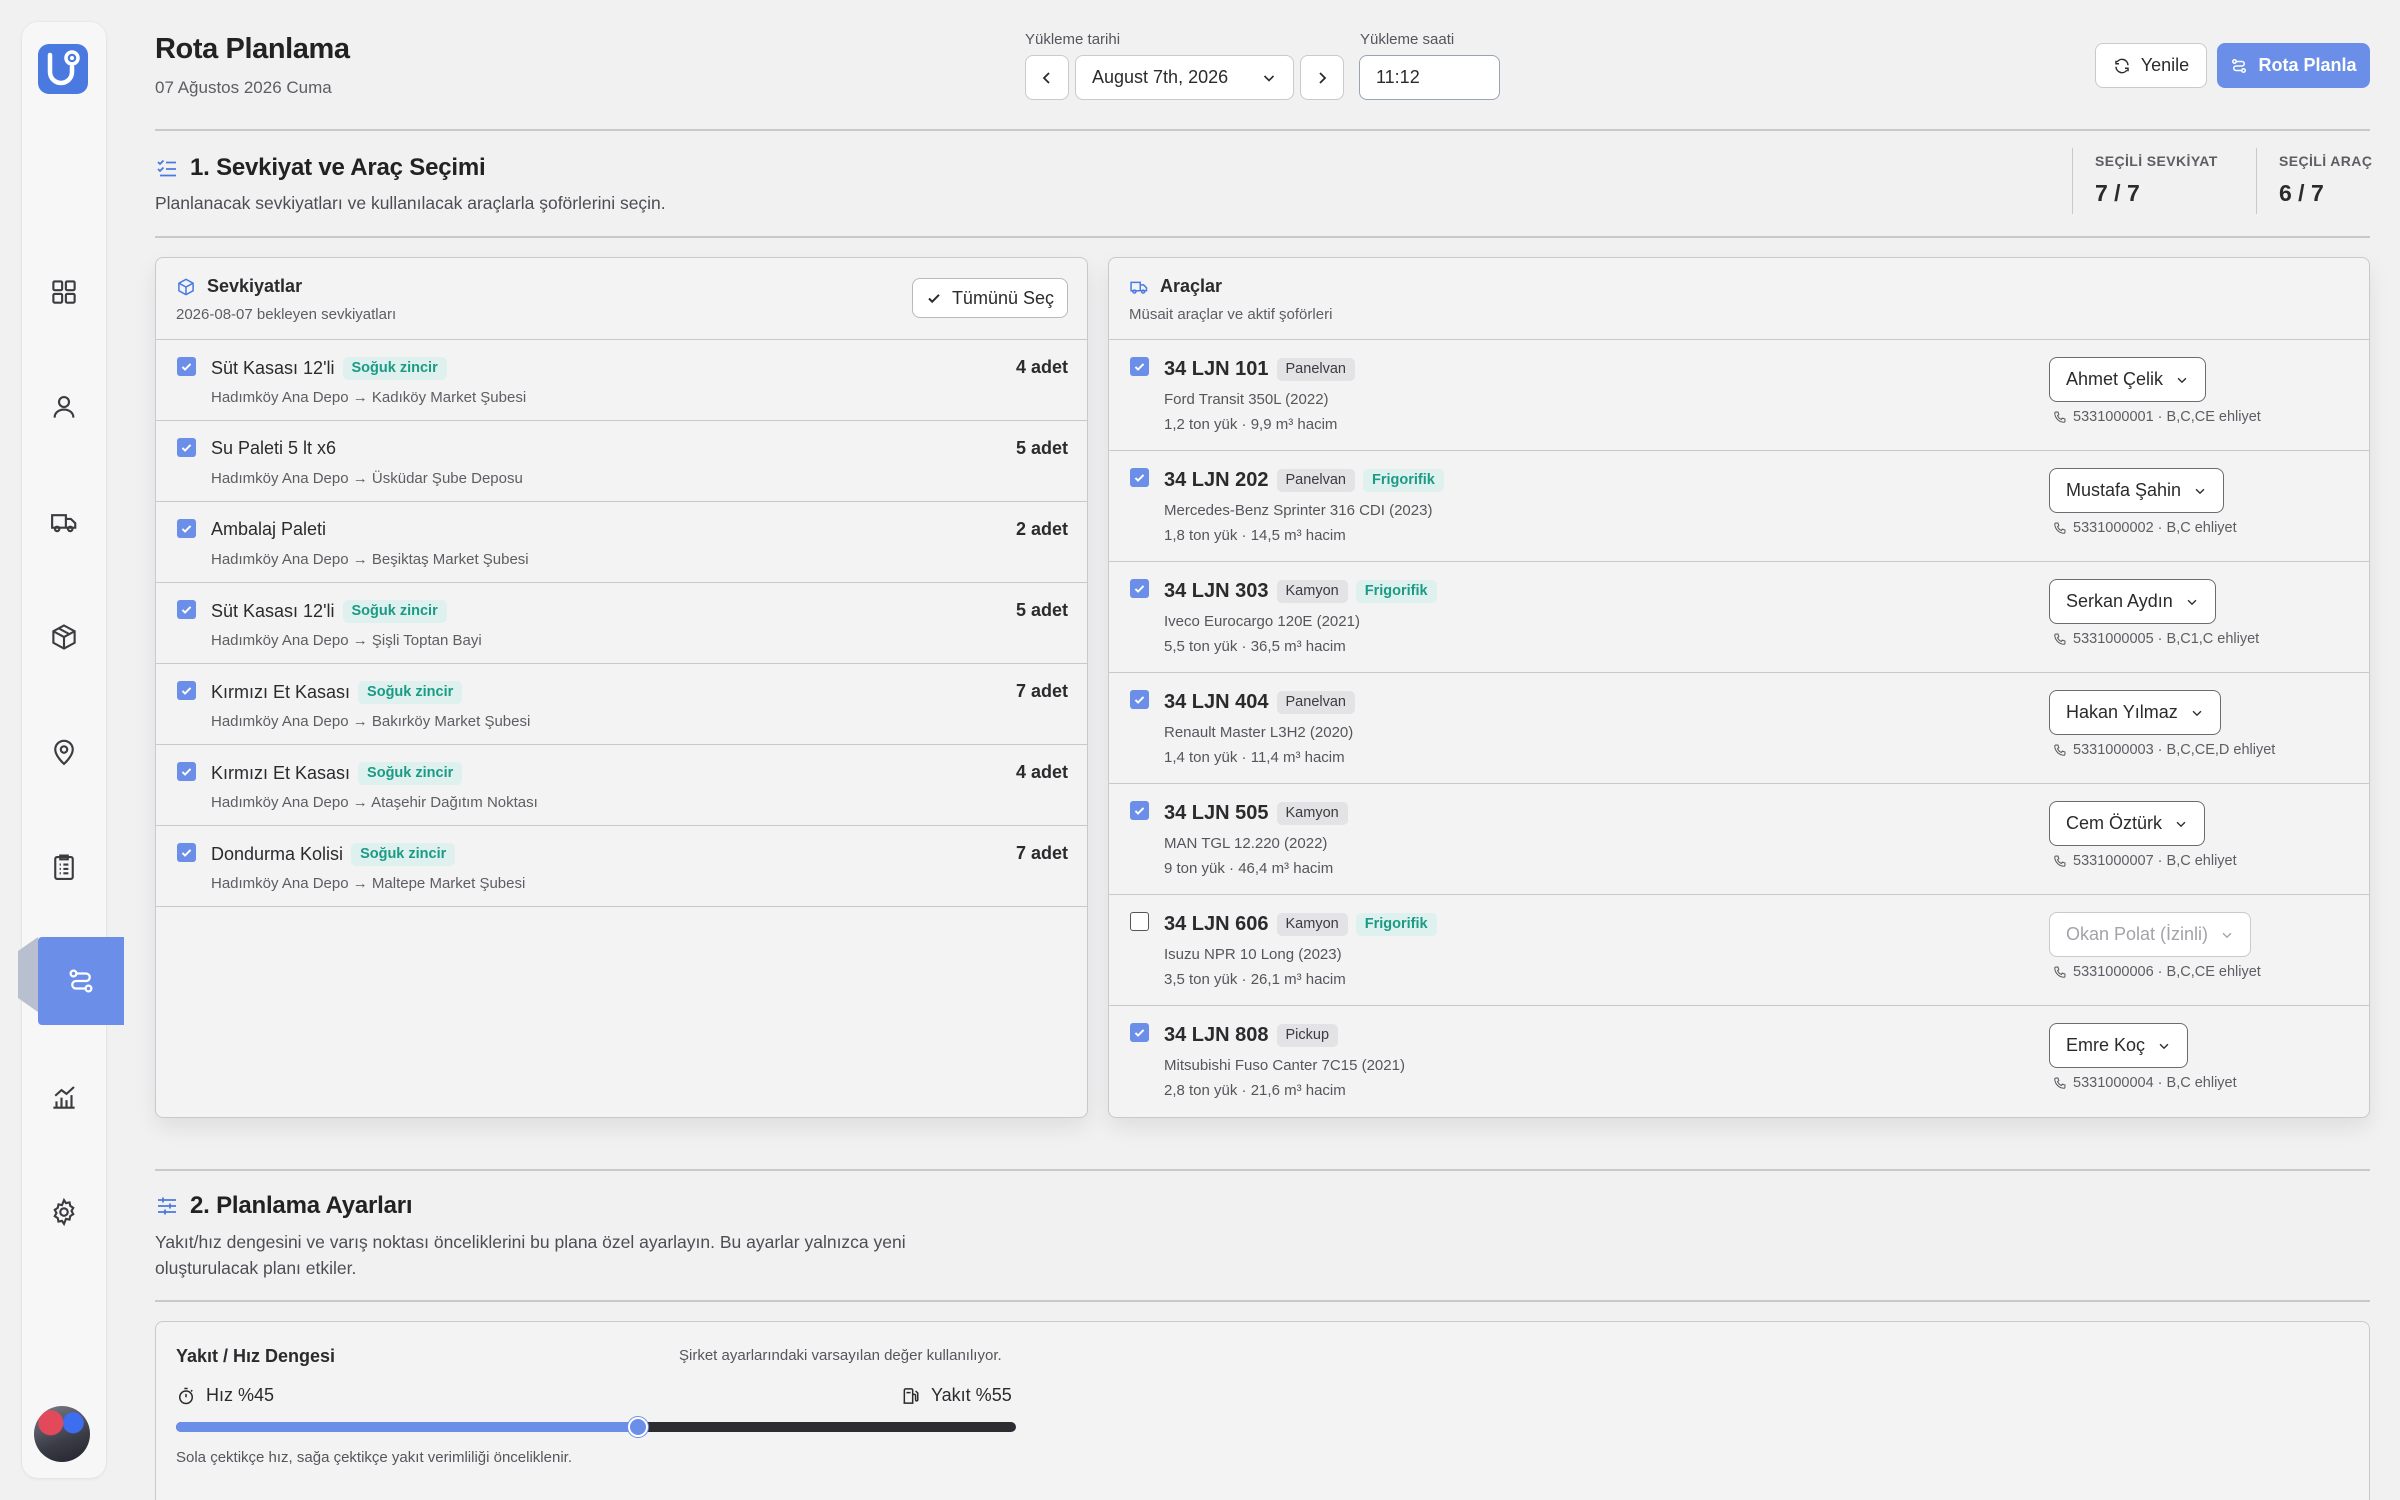  Describe the element at coordinates (2132, 601) in the screenshot. I see `driver-select: Serkan Aydın` at that location.